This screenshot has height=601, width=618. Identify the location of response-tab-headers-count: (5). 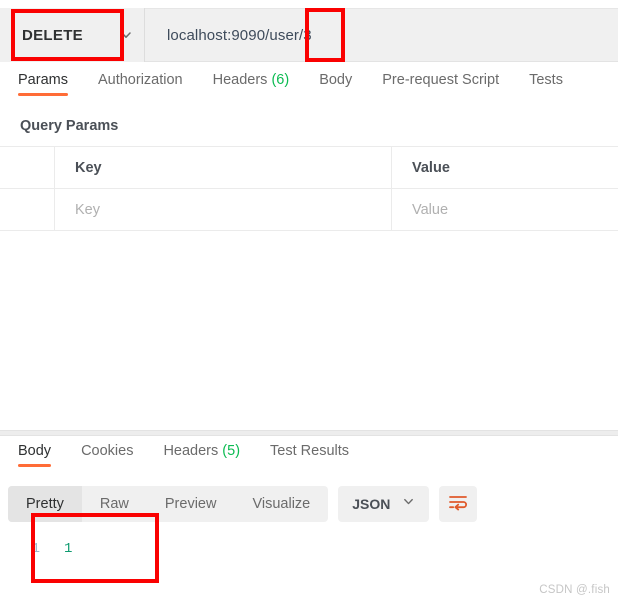
(231, 451).